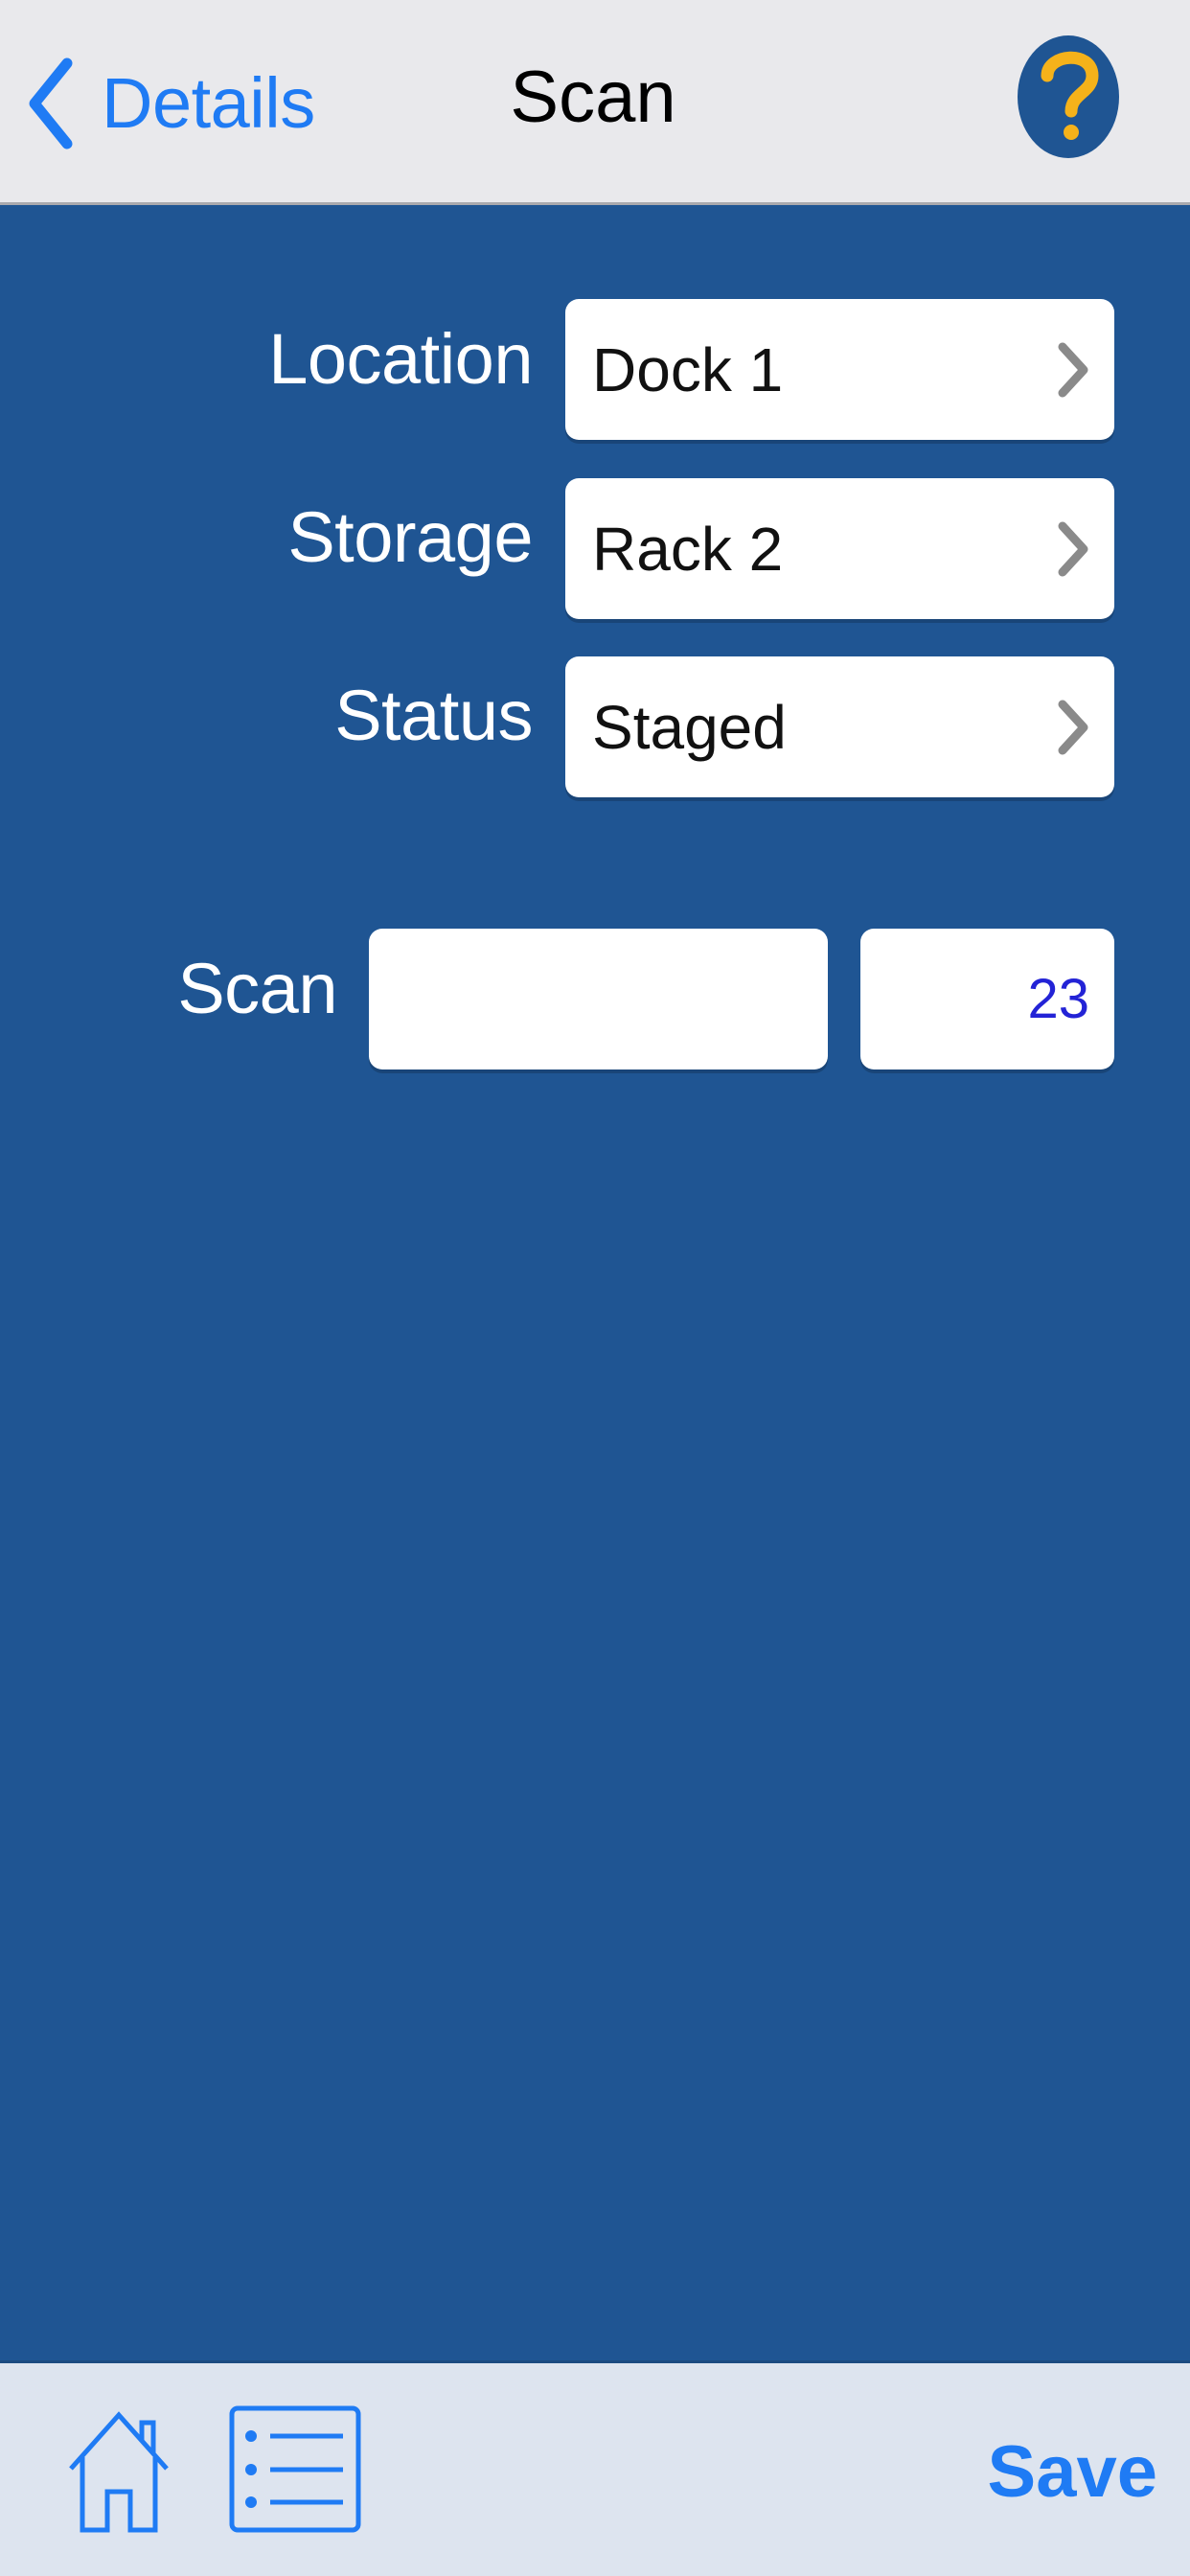 The width and height of the screenshot is (1190, 2576). What do you see at coordinates (595, 2468) in the screenshot?
I see `bottom-toolbar: Save` at bounding box center [595, 2468].